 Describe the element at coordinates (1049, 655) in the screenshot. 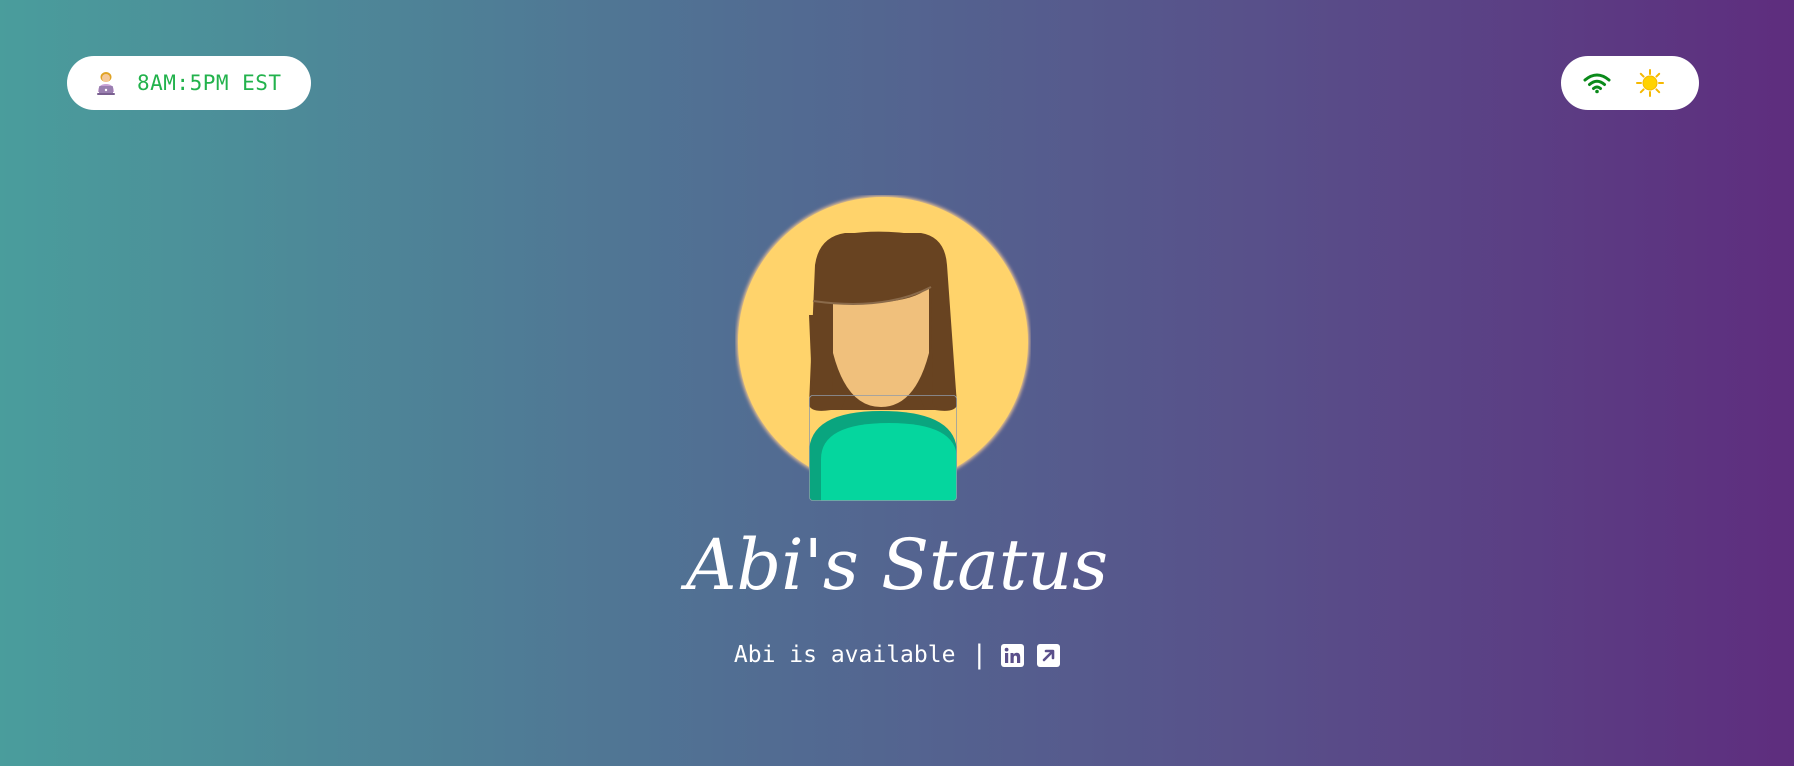

I see `external-link-icon` at that location.